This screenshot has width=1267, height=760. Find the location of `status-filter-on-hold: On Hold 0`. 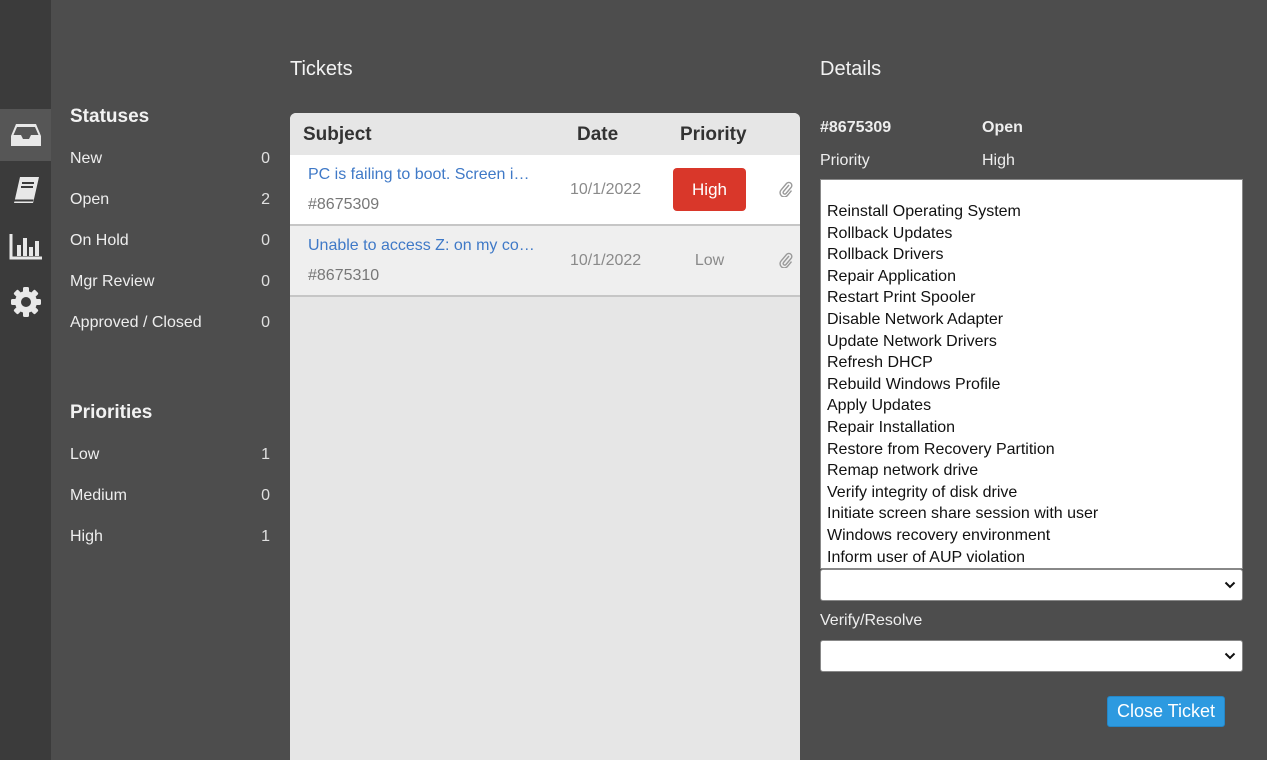

status-filter-on-hold: On Hold 0 is located at coordinates (170, 241).